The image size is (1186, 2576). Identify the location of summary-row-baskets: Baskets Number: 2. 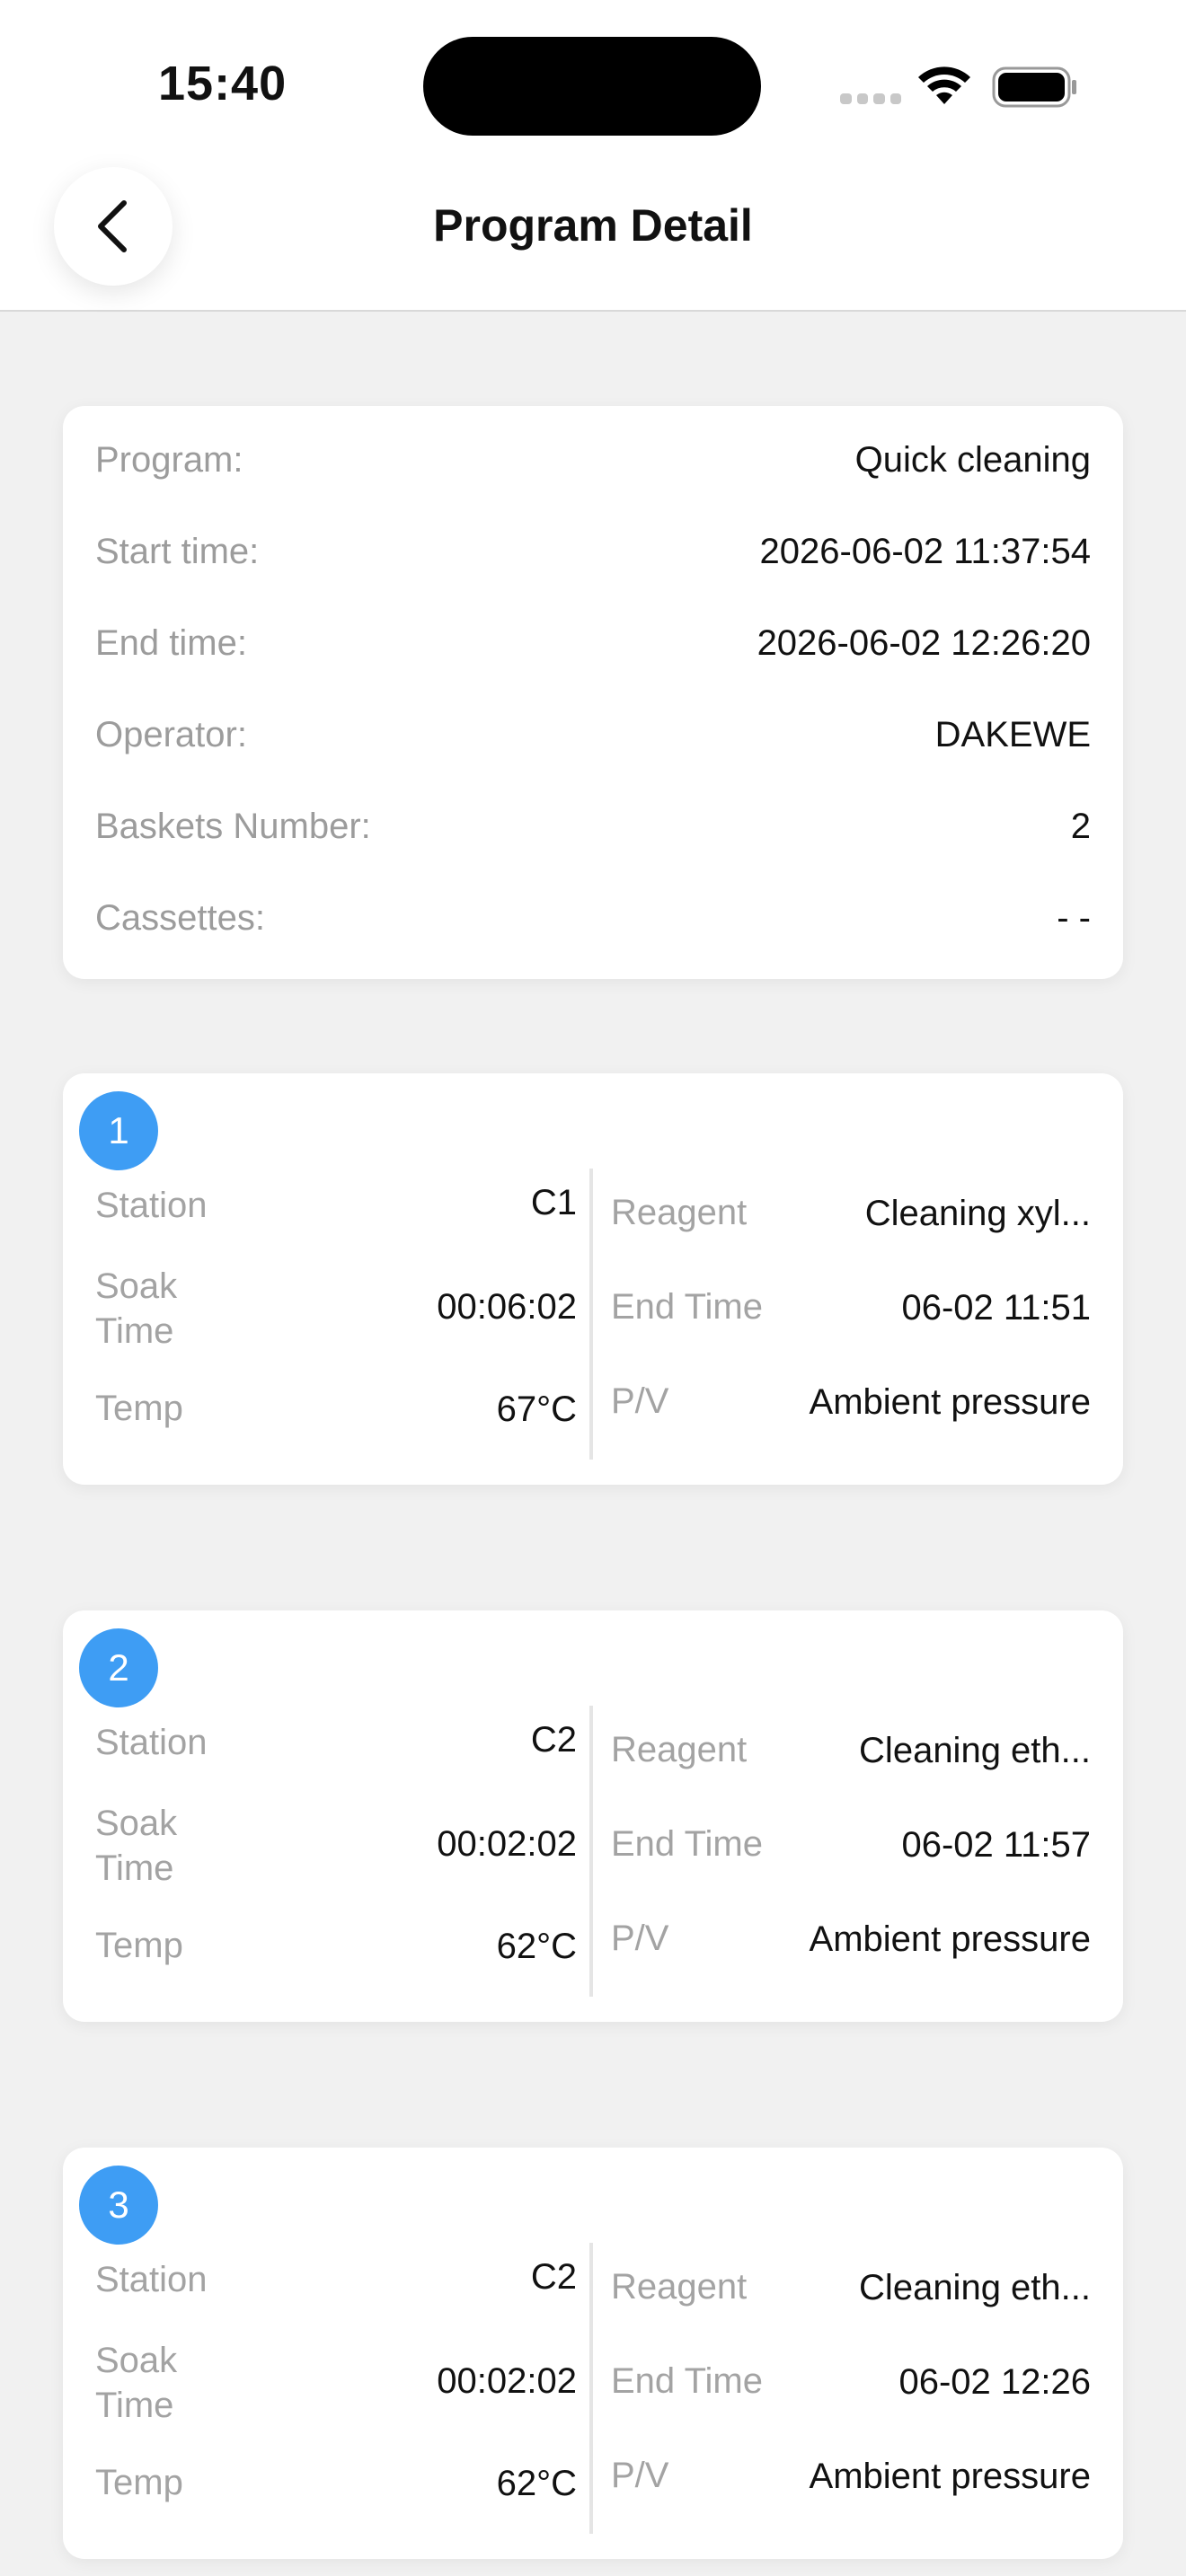
(593, 826).